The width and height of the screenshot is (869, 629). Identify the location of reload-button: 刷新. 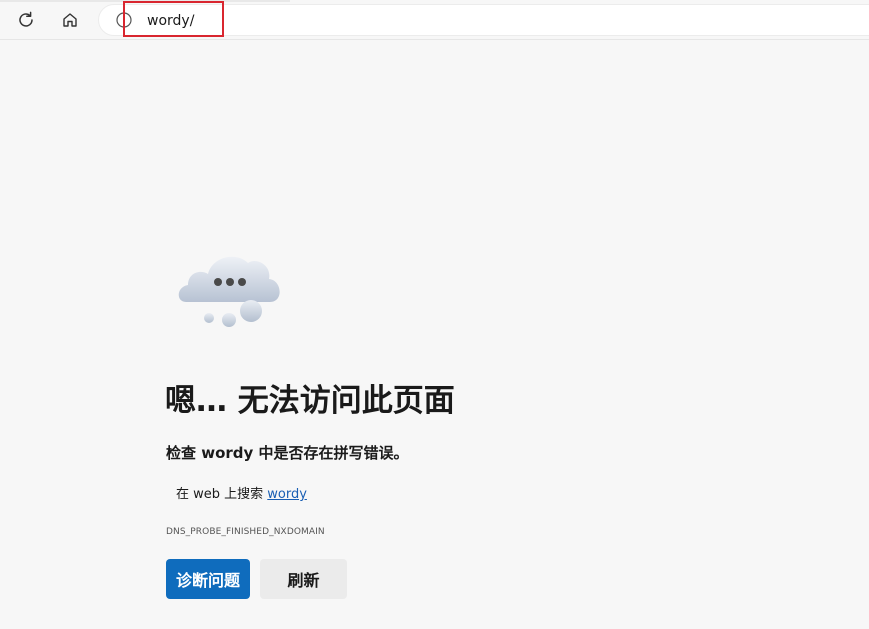
(303, 579).